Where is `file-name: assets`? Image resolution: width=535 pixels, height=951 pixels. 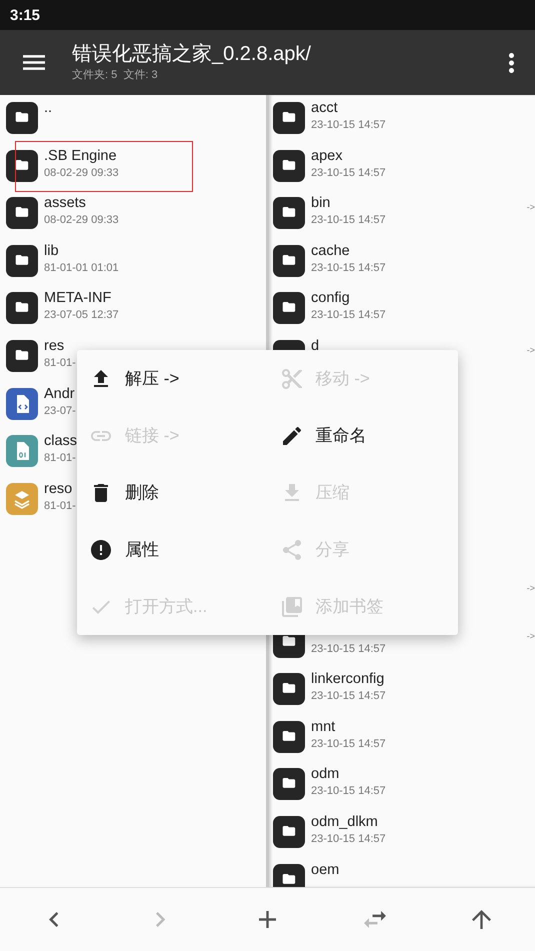
file-name: assets is located at coordinates (65, 204).